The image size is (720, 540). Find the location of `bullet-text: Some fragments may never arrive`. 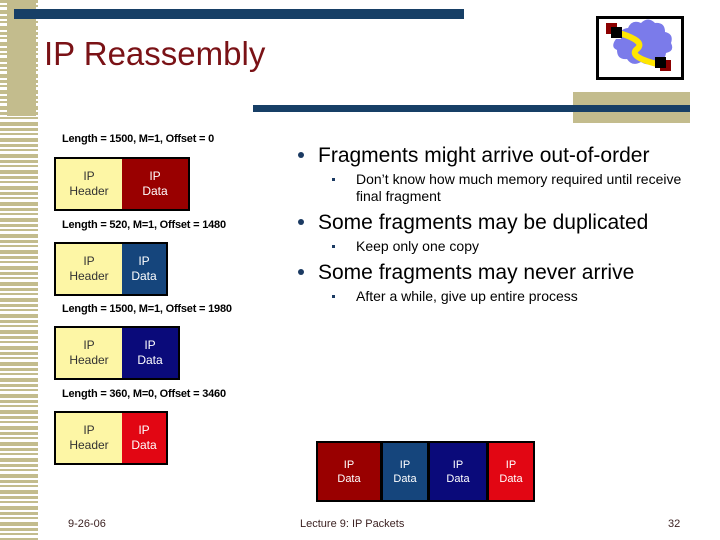

bullet-text: Some fragments may never arrive is located at coordinates (476, 272).